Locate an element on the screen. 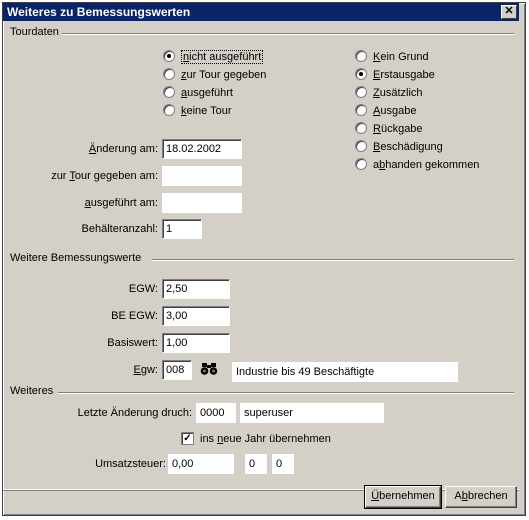 The width and height of the screenshot is (529, 520). bemessung-divider is located at coordinates (333, 260).